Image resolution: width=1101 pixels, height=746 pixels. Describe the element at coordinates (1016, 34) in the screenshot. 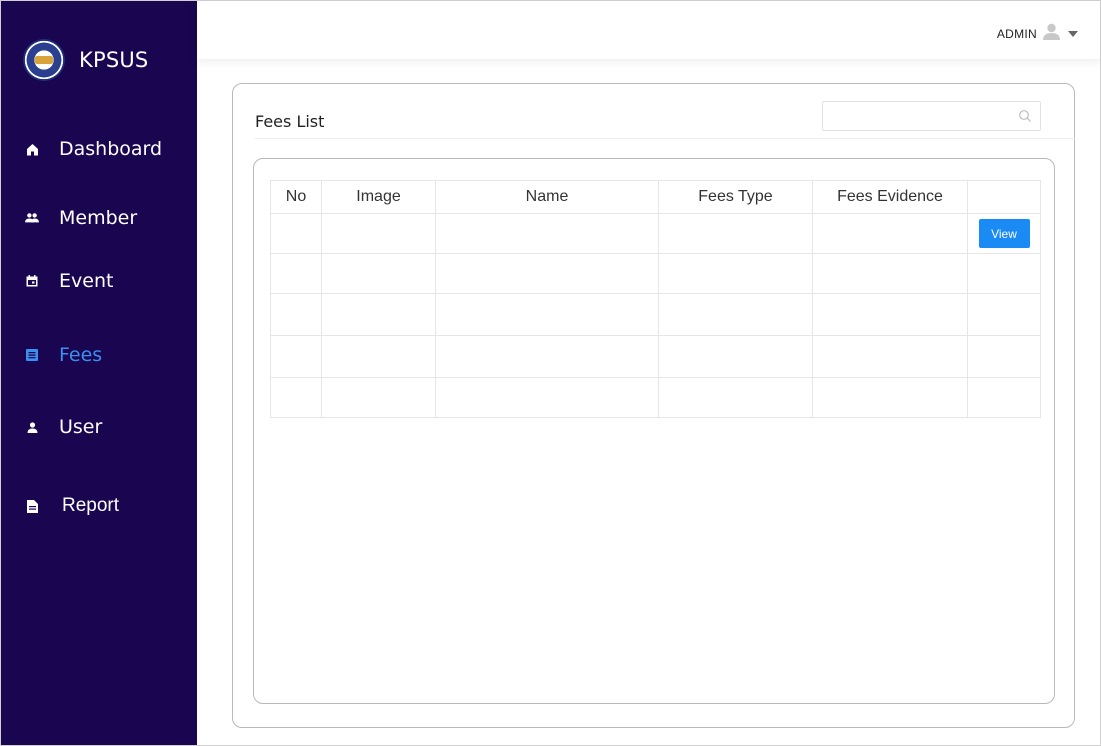

I see `user-name: ADMIN` at that location.